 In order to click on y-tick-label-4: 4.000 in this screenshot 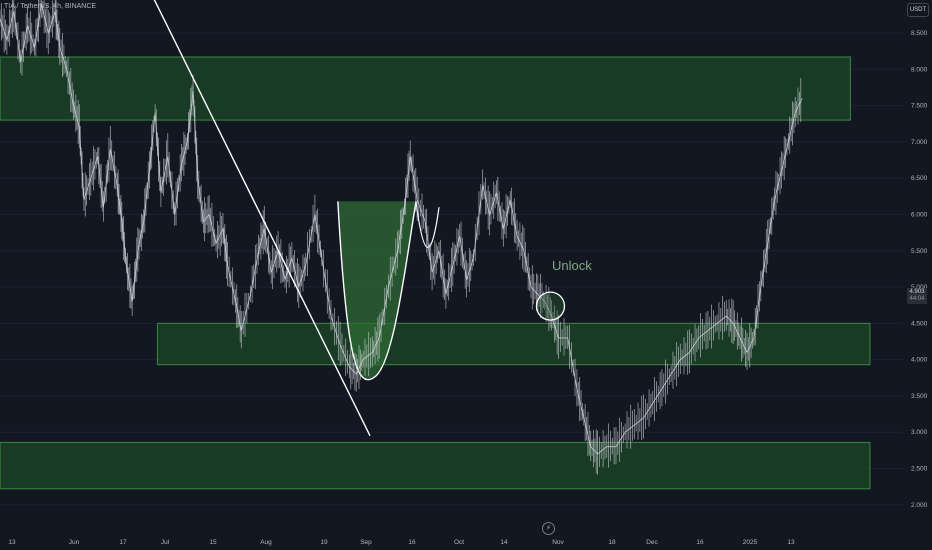, I will do `click(919, 360)`.